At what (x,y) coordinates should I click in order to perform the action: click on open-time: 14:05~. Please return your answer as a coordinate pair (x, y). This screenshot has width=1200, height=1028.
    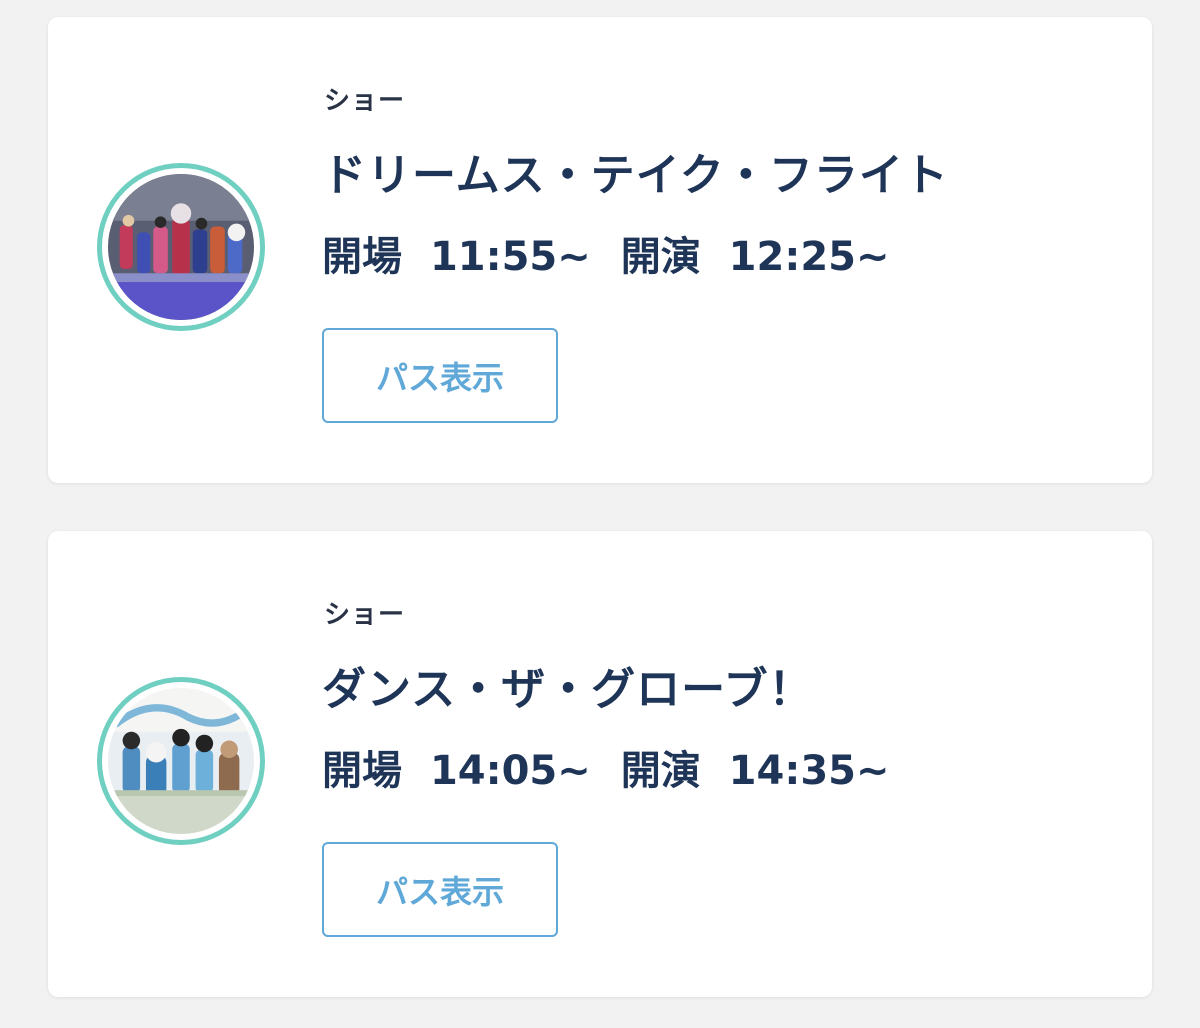
    Looking at the image, I should click on (510, 771).